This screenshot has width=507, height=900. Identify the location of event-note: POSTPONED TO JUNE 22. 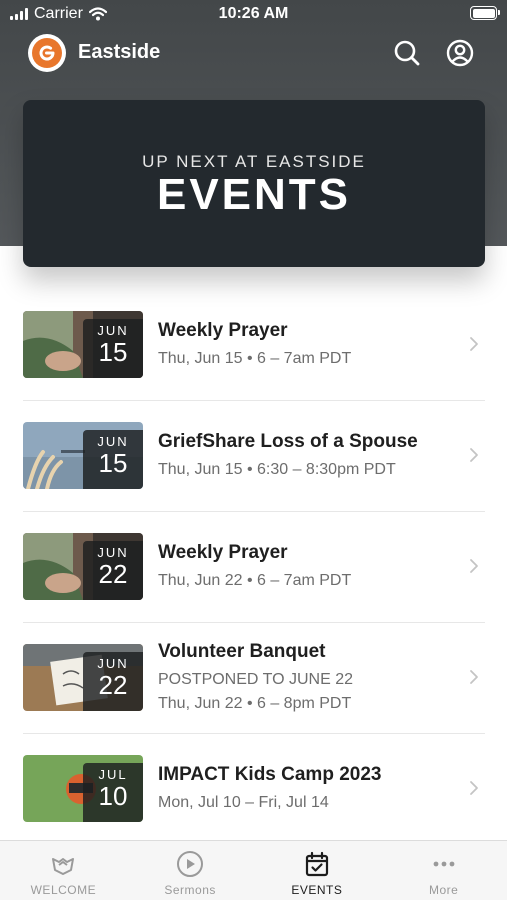
(256, 679).